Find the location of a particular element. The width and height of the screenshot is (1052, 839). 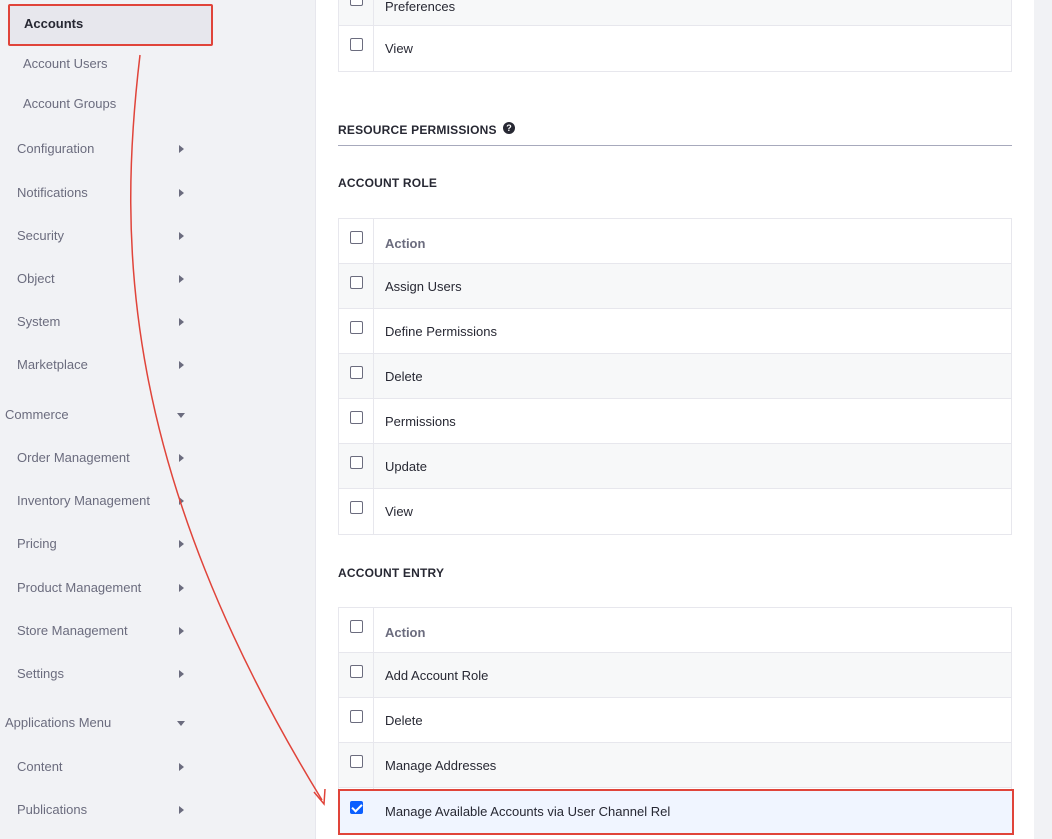

sidebar-item-label: Accounts is located at coordinates (54, 23).